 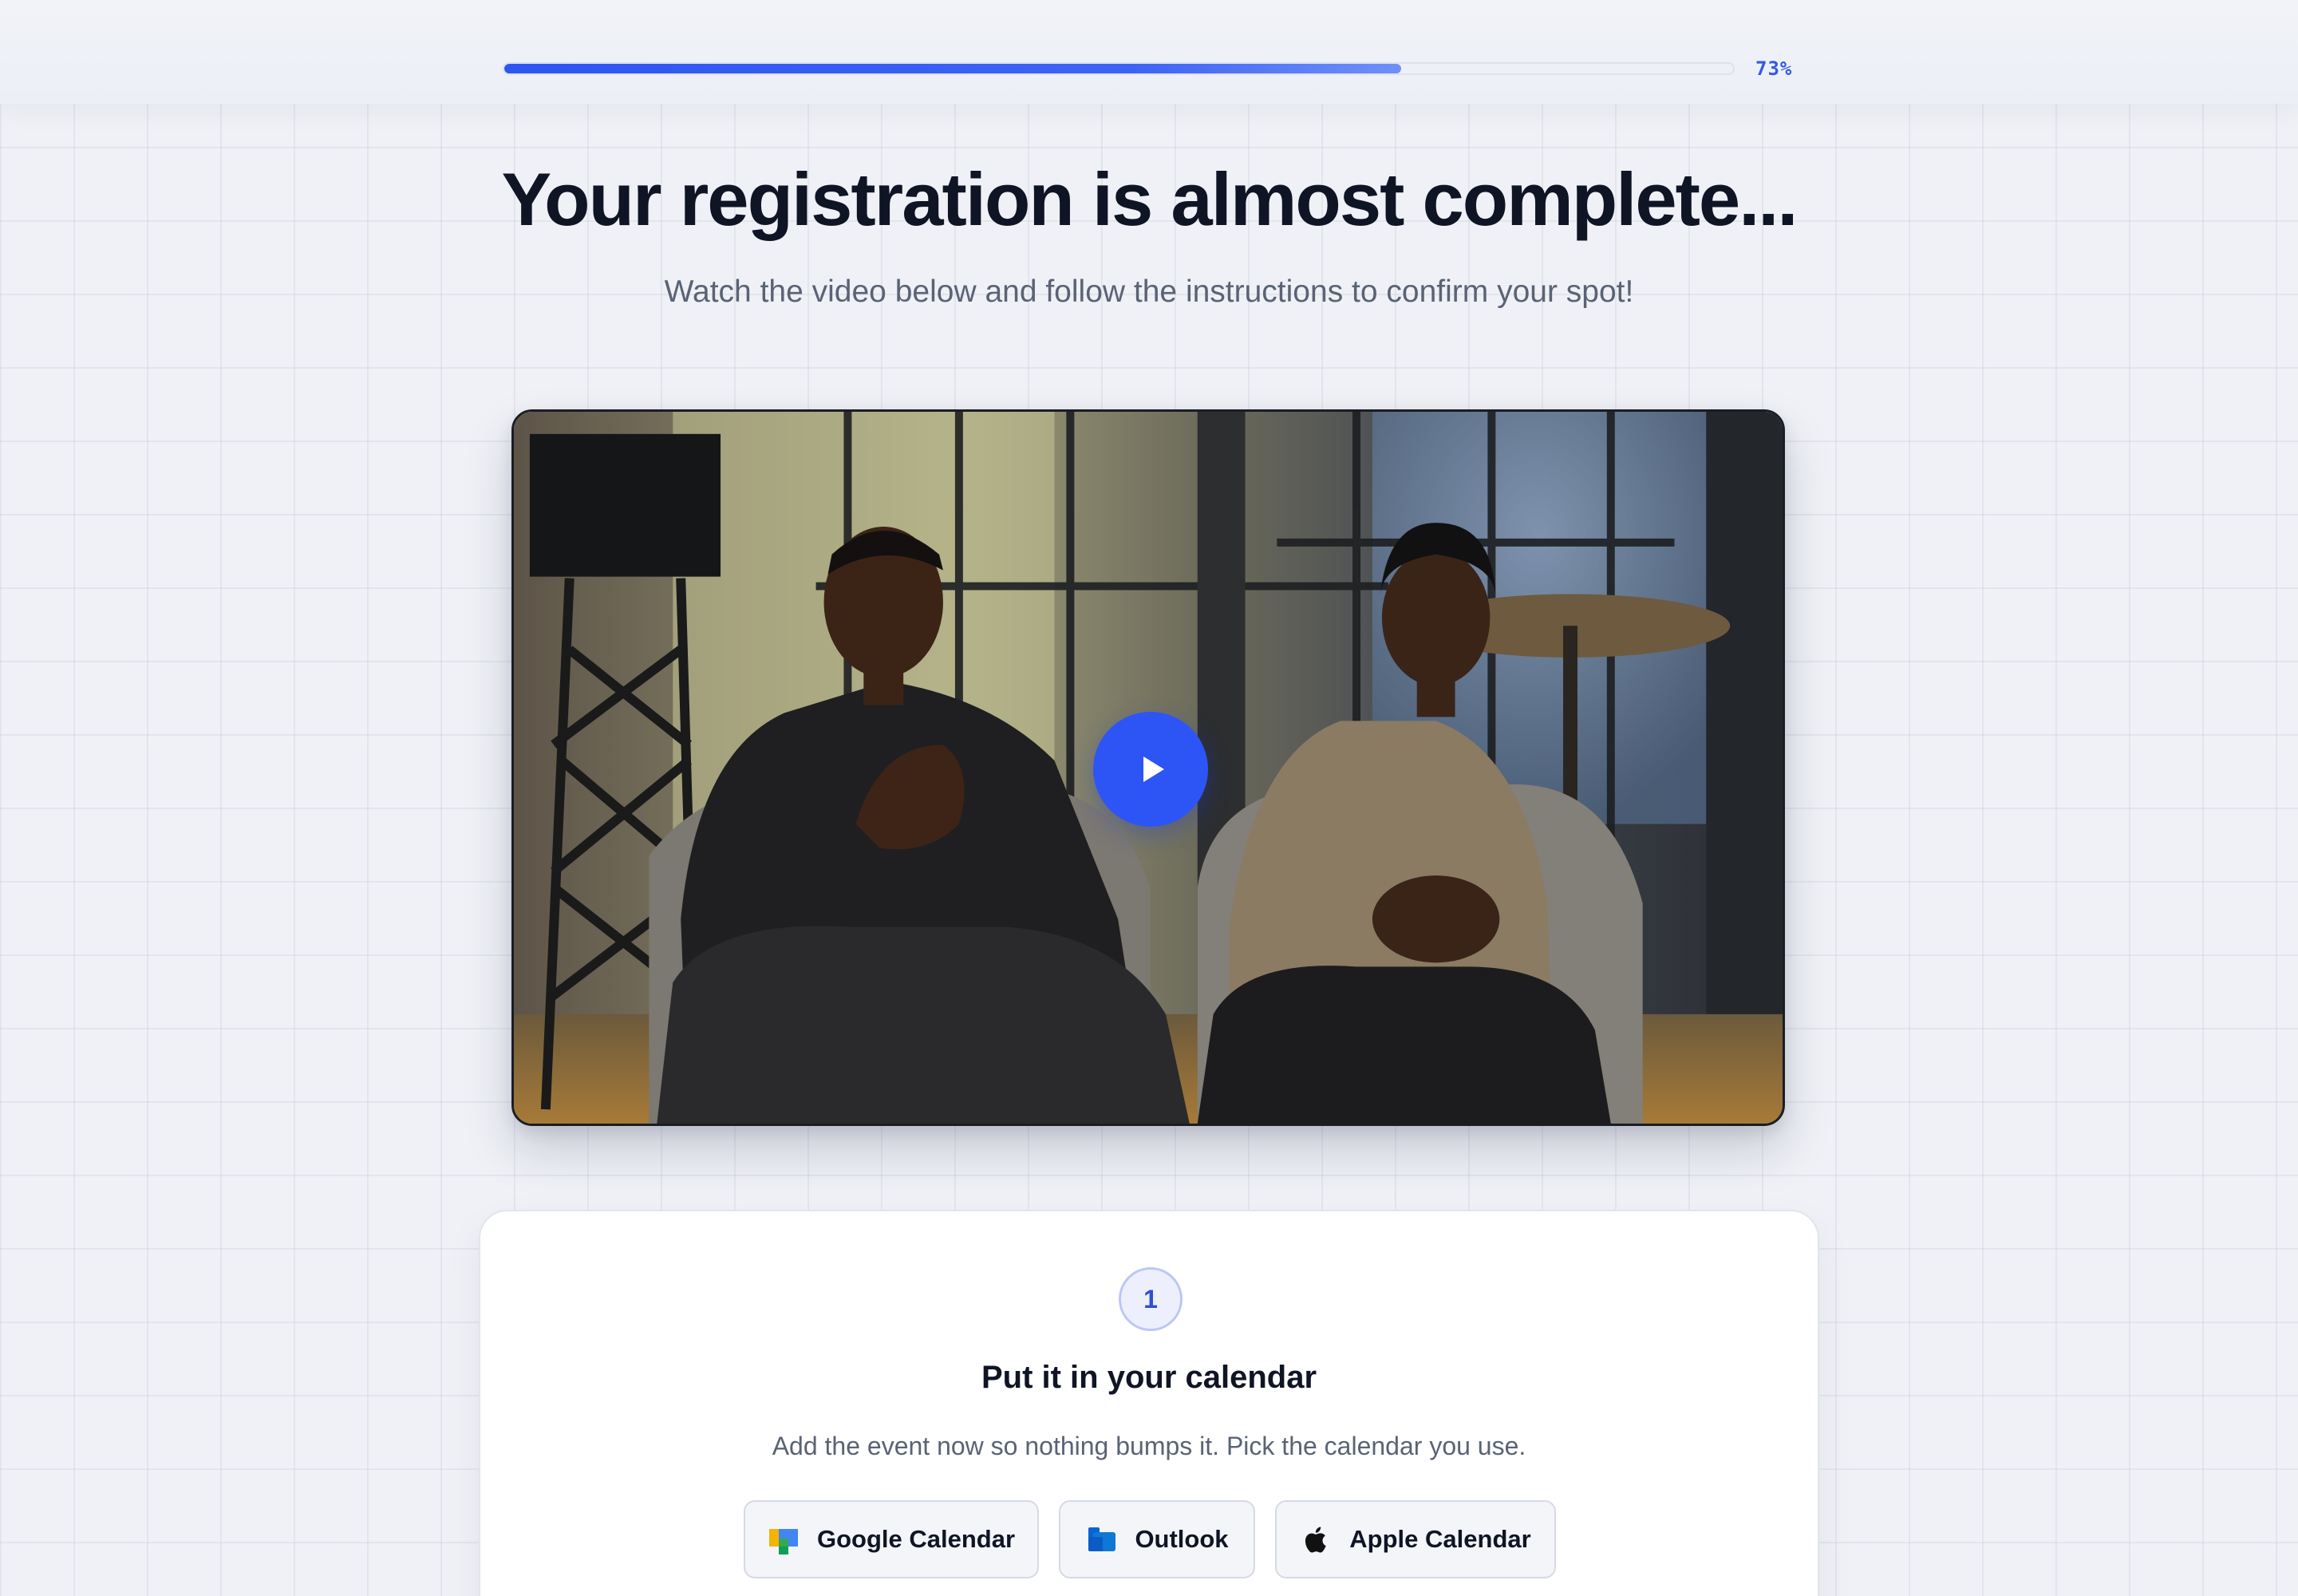 I want to click on apple-calendar-label: Apple Calendar, so click(x=1440, y=1539).